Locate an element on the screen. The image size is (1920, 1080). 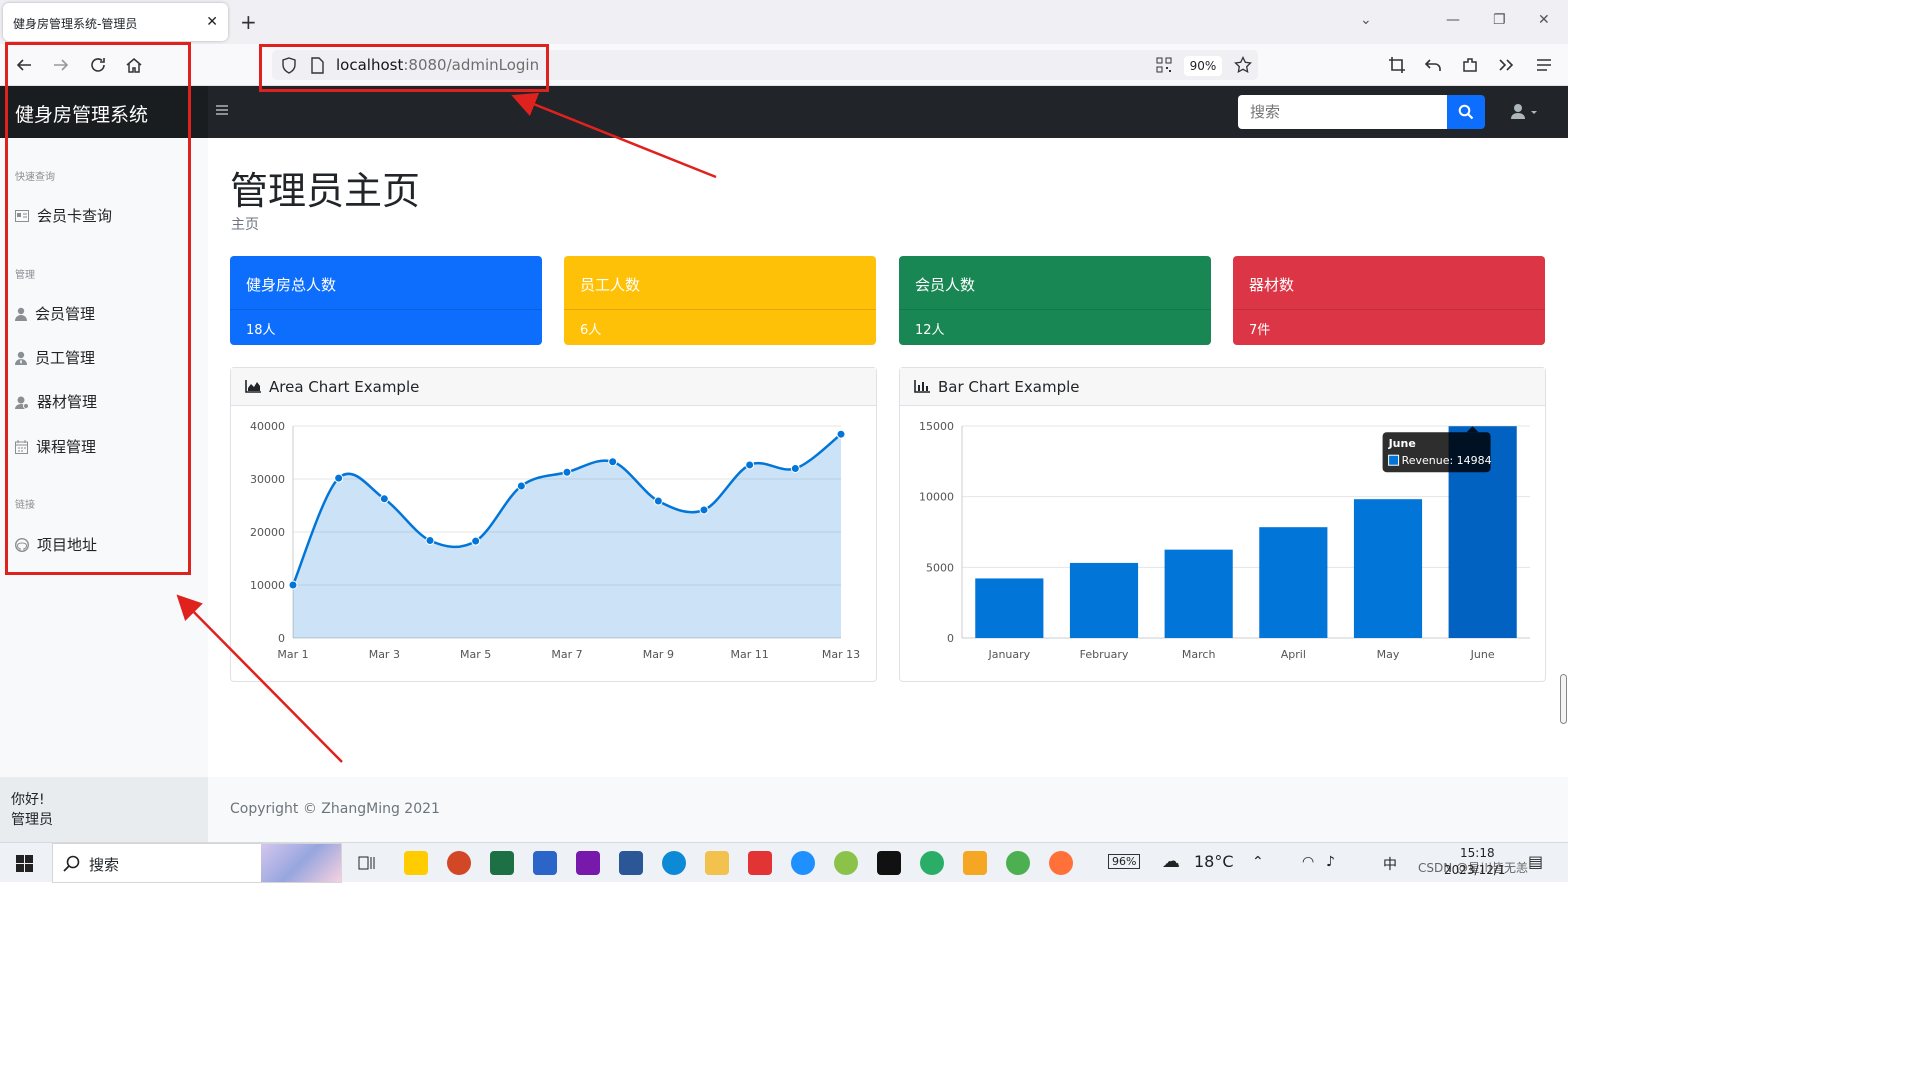
file-explorer-app-icon is located at coordinates (717, 863).